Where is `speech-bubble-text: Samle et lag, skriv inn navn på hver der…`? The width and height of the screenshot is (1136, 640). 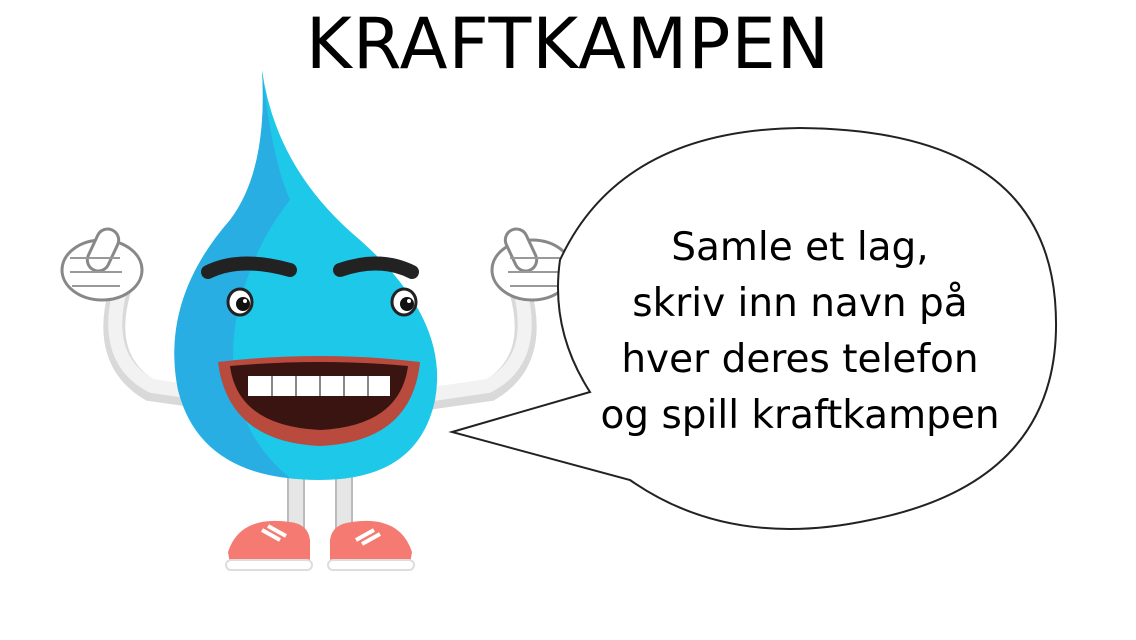
speech-bubble-text: Samle et lag, skriv inn navn på hver der… is located at coordinates (800, 332).